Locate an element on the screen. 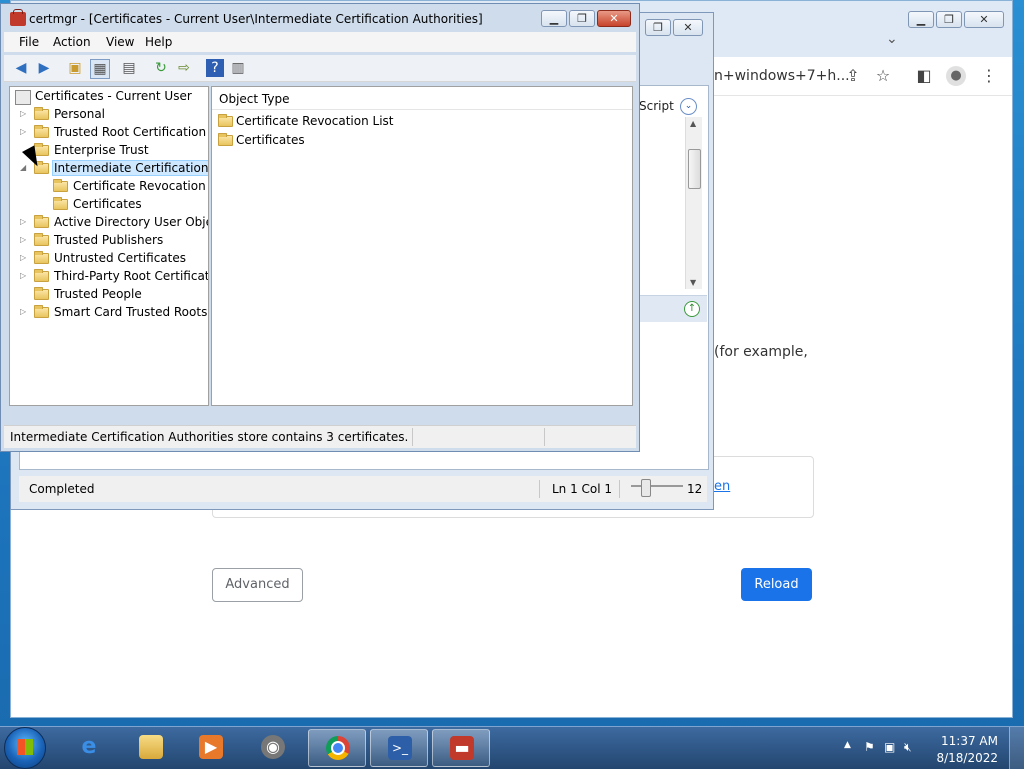 The height and width of the screenshot is (769, 1024). taskbar-powershell: >_ is located at coordinates (399, 748).